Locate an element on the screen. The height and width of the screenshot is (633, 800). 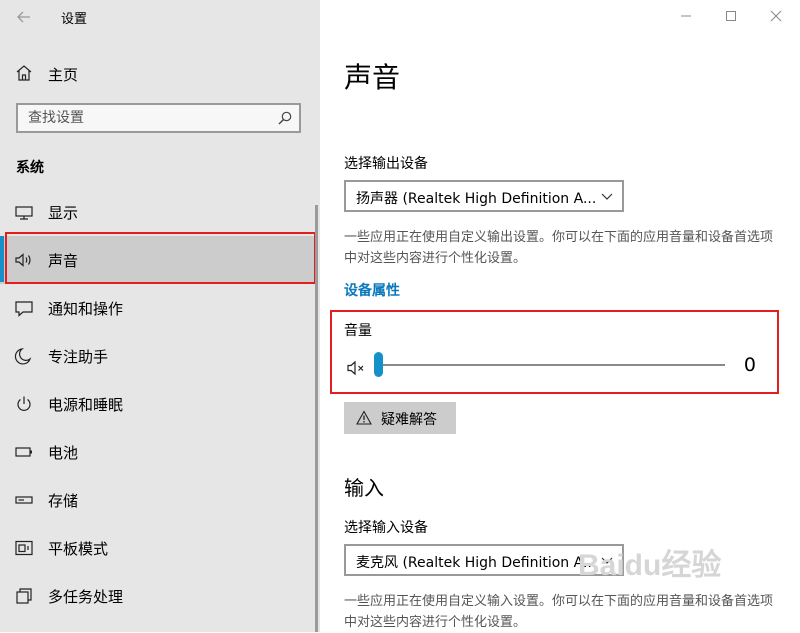
maximize-icon is located at coordinates (731, 16).